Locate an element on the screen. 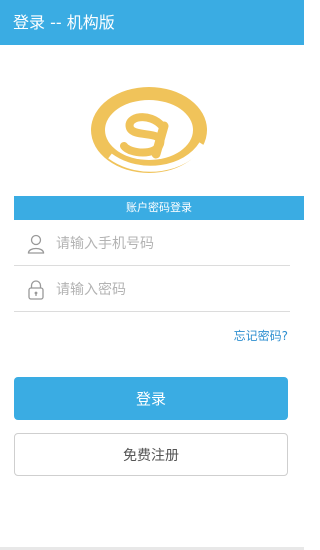 This screenshot has height=550, width=320. password-input is located at coordinates (166, 290).